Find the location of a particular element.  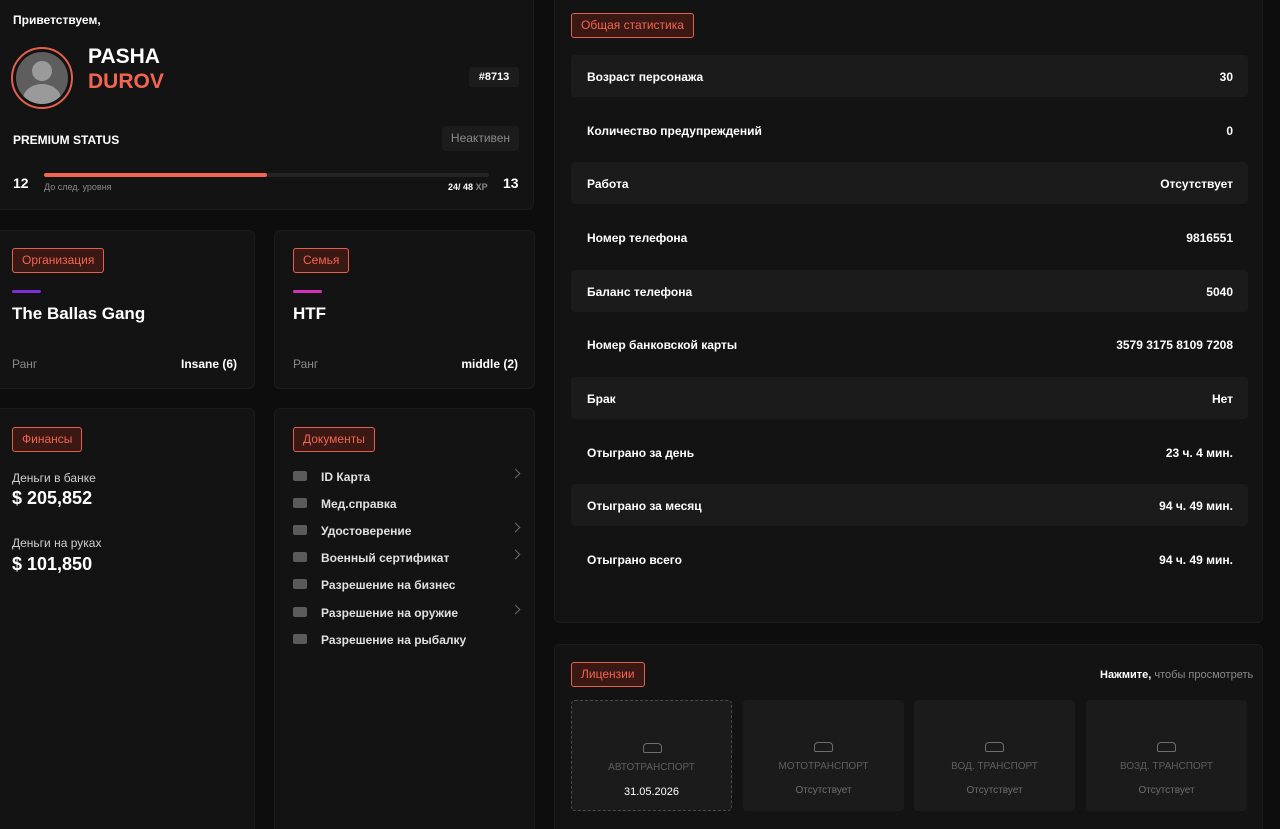

family-color-stripe is located at coordinates (307, 291).